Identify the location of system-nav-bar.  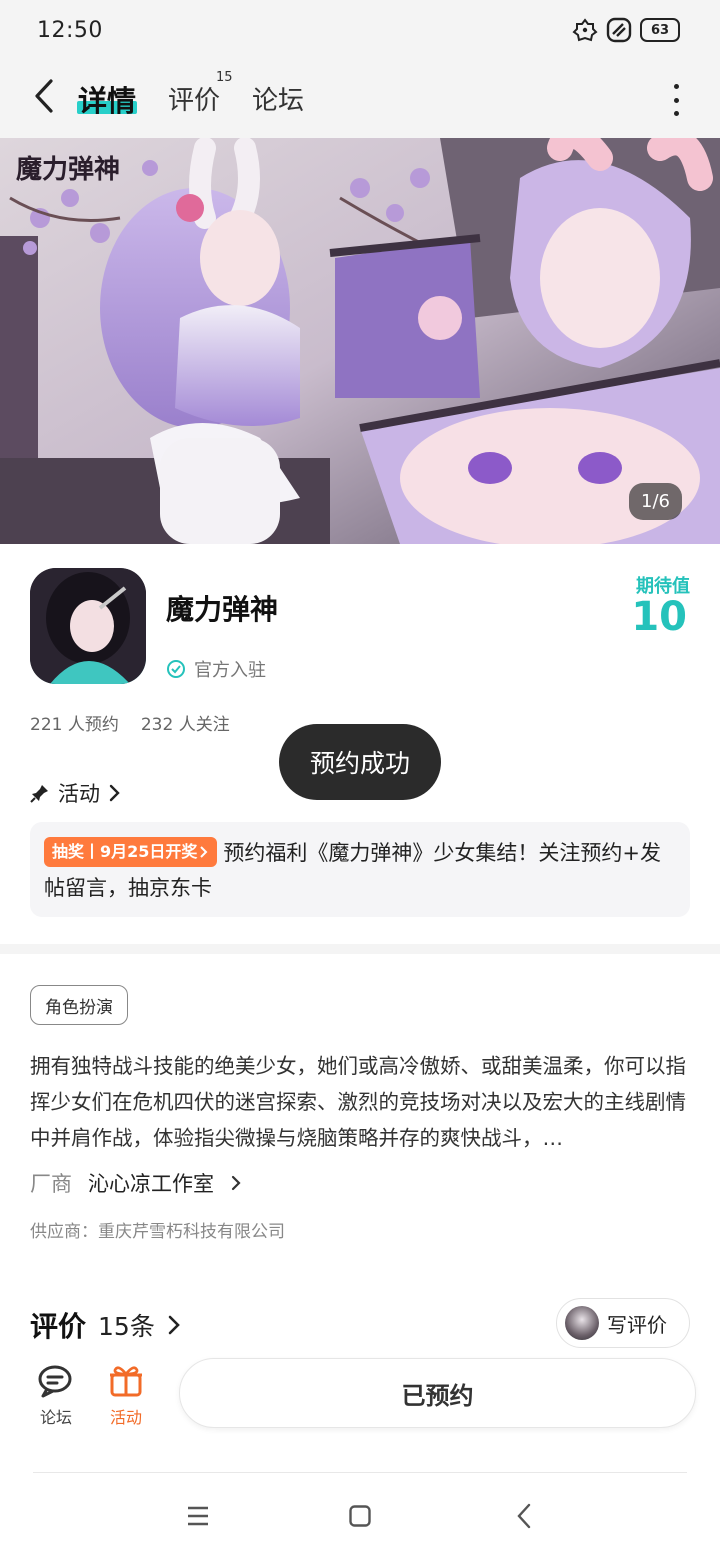
(360, 1516).